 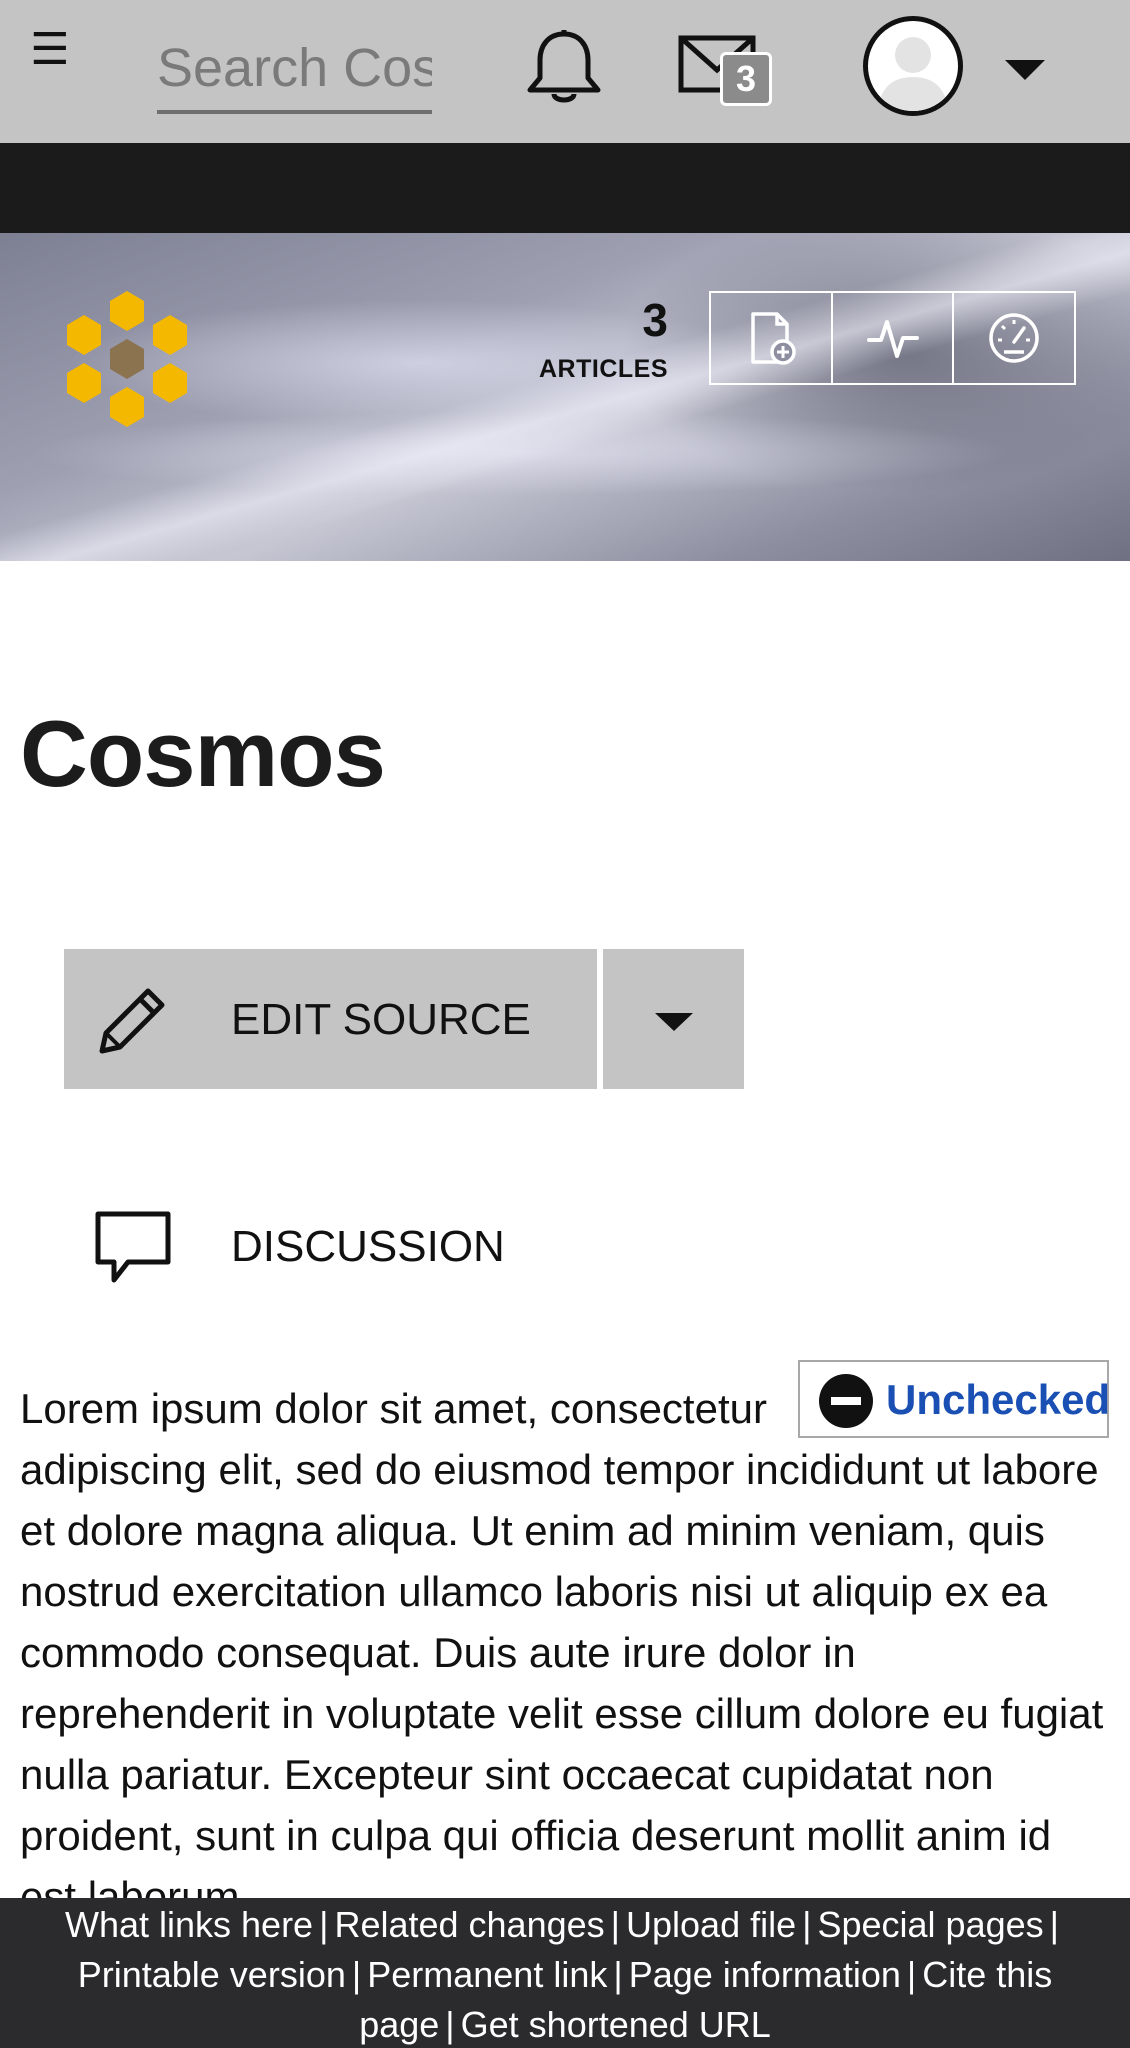 I want to click on recent-activity-button, so click(x=894, y=338).